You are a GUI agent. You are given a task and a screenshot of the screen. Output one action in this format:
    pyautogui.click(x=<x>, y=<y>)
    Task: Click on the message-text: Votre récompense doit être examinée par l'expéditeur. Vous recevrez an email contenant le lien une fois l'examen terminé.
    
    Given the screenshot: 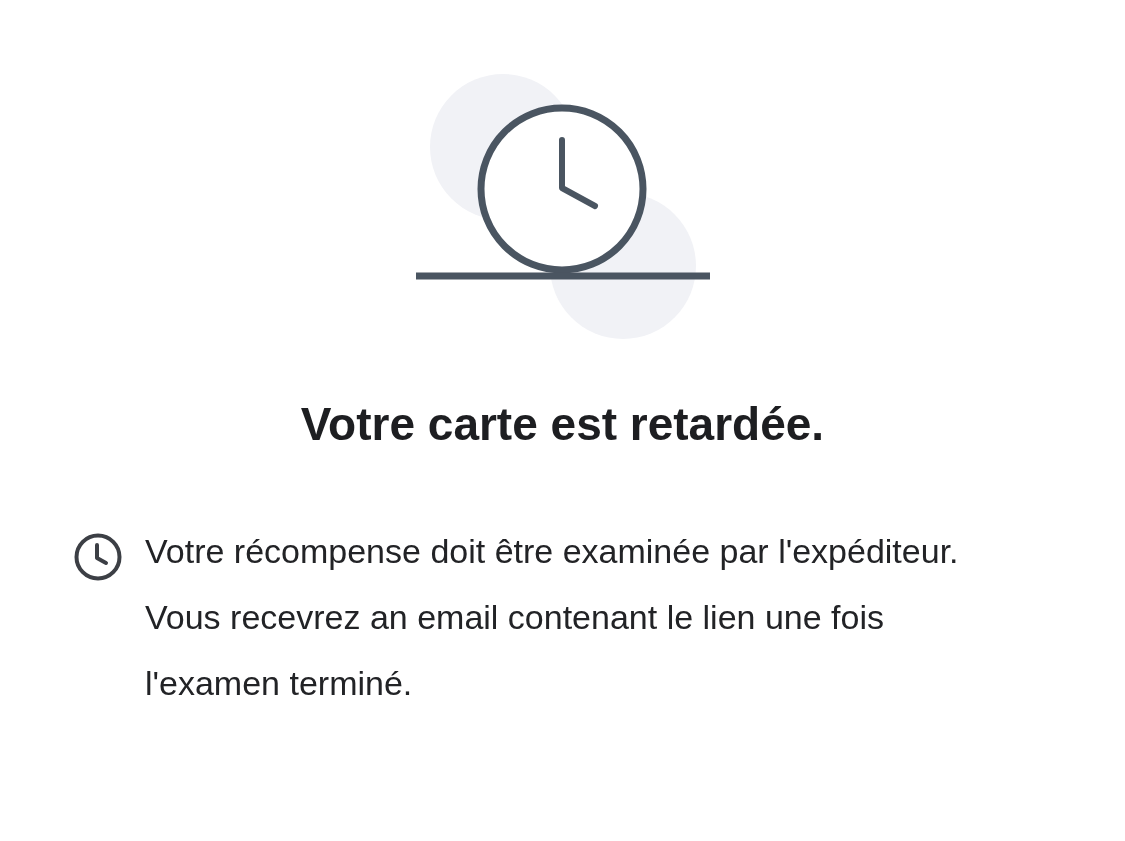 What is the action you would take?
    pyautogui.click(x=552, y=618)
    